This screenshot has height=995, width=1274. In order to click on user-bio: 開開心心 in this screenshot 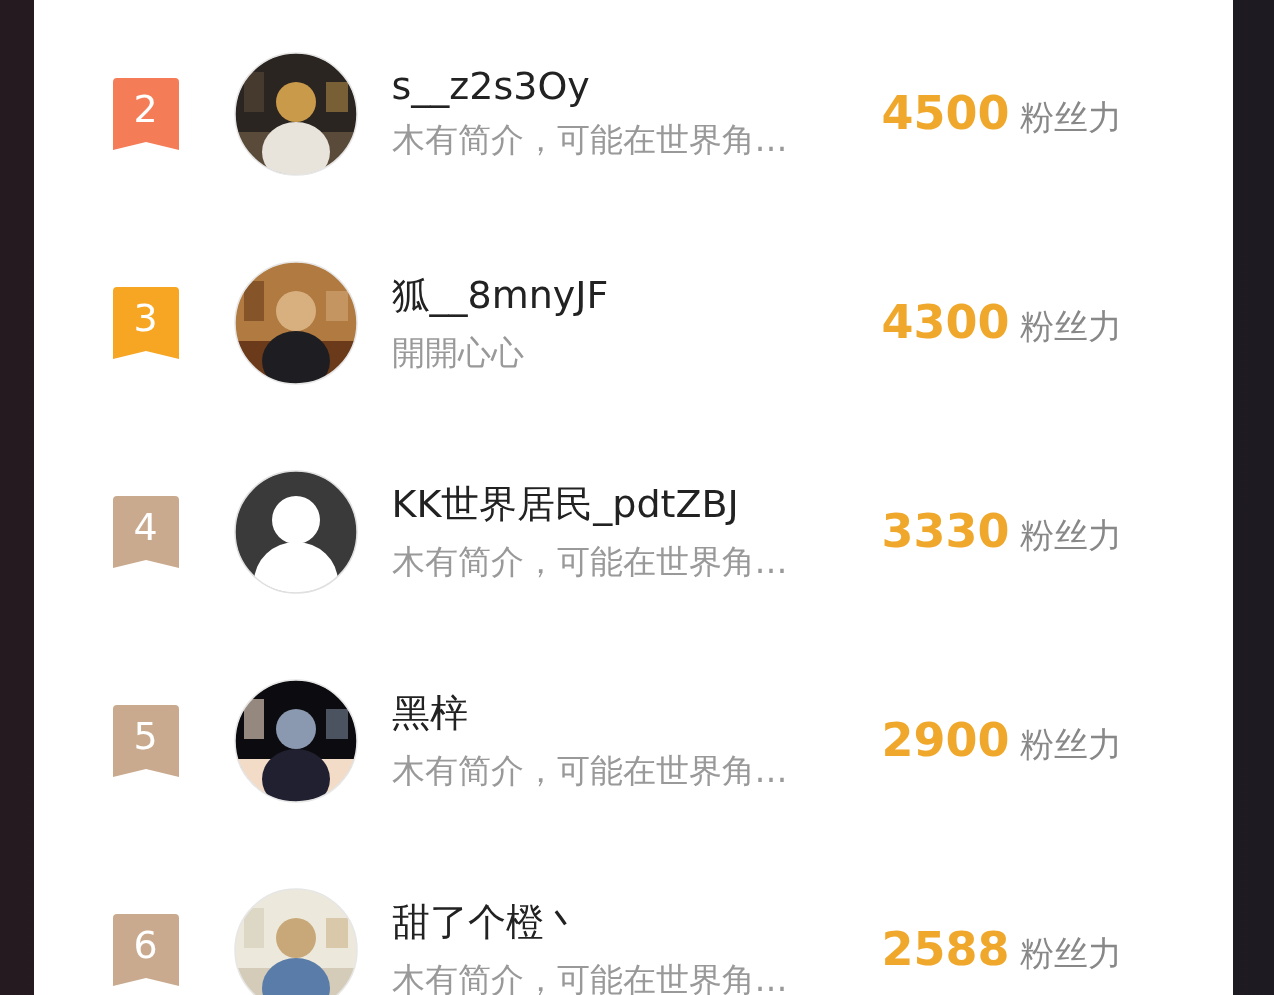, I will do `click(458, 352)`.